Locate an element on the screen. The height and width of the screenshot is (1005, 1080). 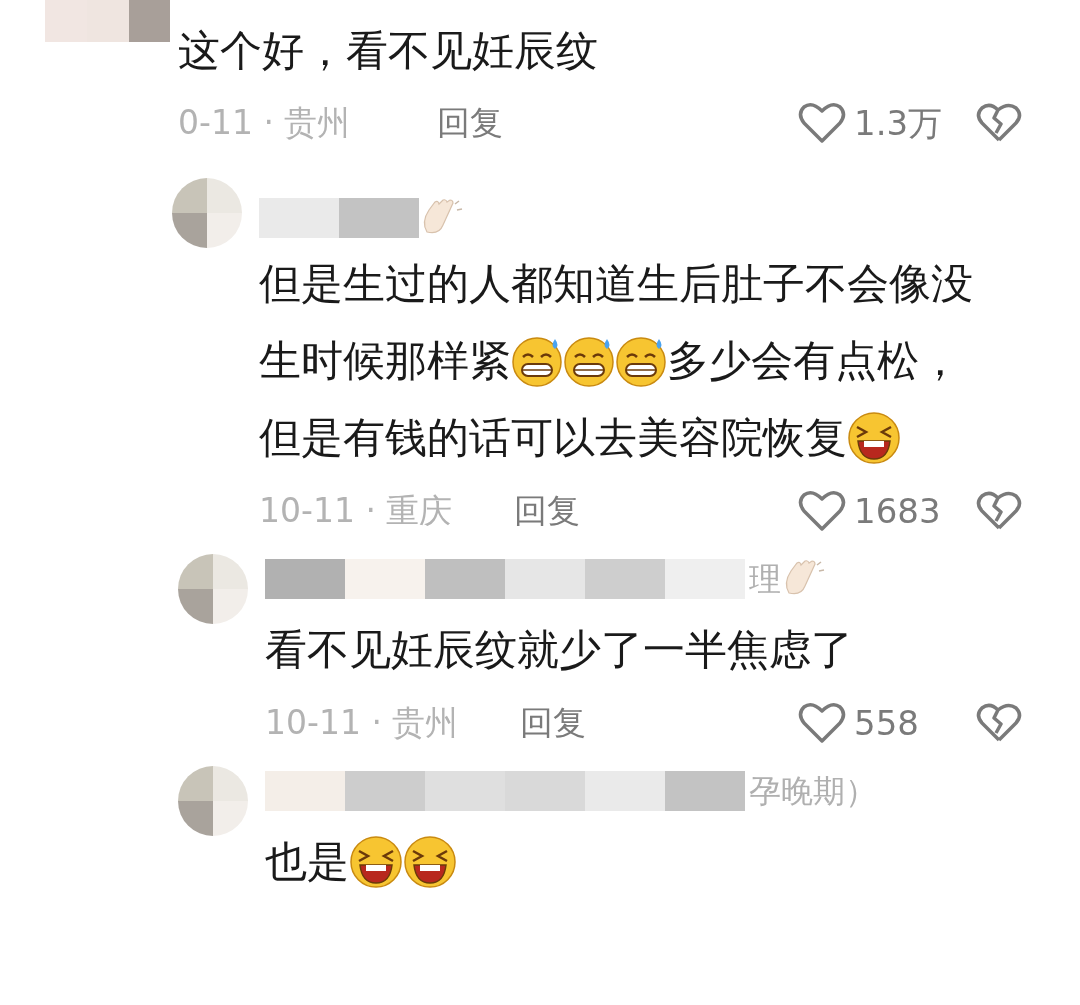
commenter-name: 孕晚期） is located at coordinates (813, 790).